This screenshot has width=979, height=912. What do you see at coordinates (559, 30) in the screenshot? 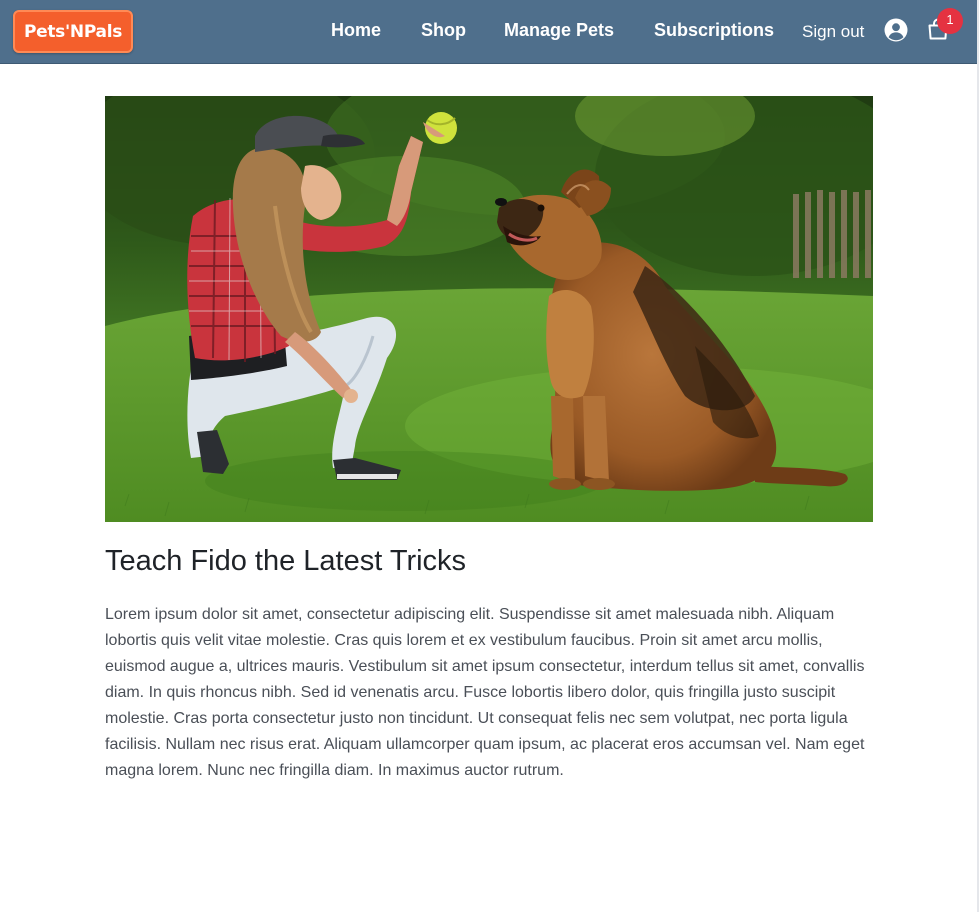
I see `nav-manage-pets-link: Manage Pets` at bounding box center [559, 30].